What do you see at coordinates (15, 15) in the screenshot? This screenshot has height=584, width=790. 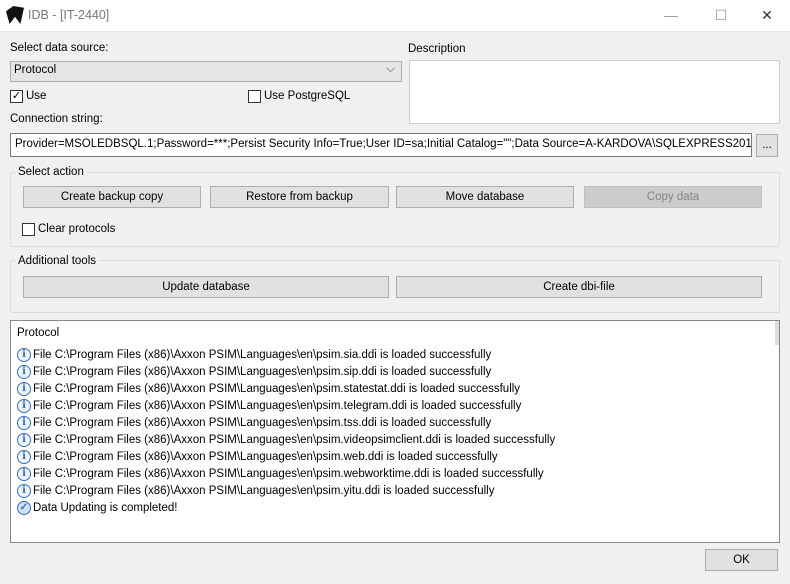 I see `app-icon` at bounding box center [15, 15].